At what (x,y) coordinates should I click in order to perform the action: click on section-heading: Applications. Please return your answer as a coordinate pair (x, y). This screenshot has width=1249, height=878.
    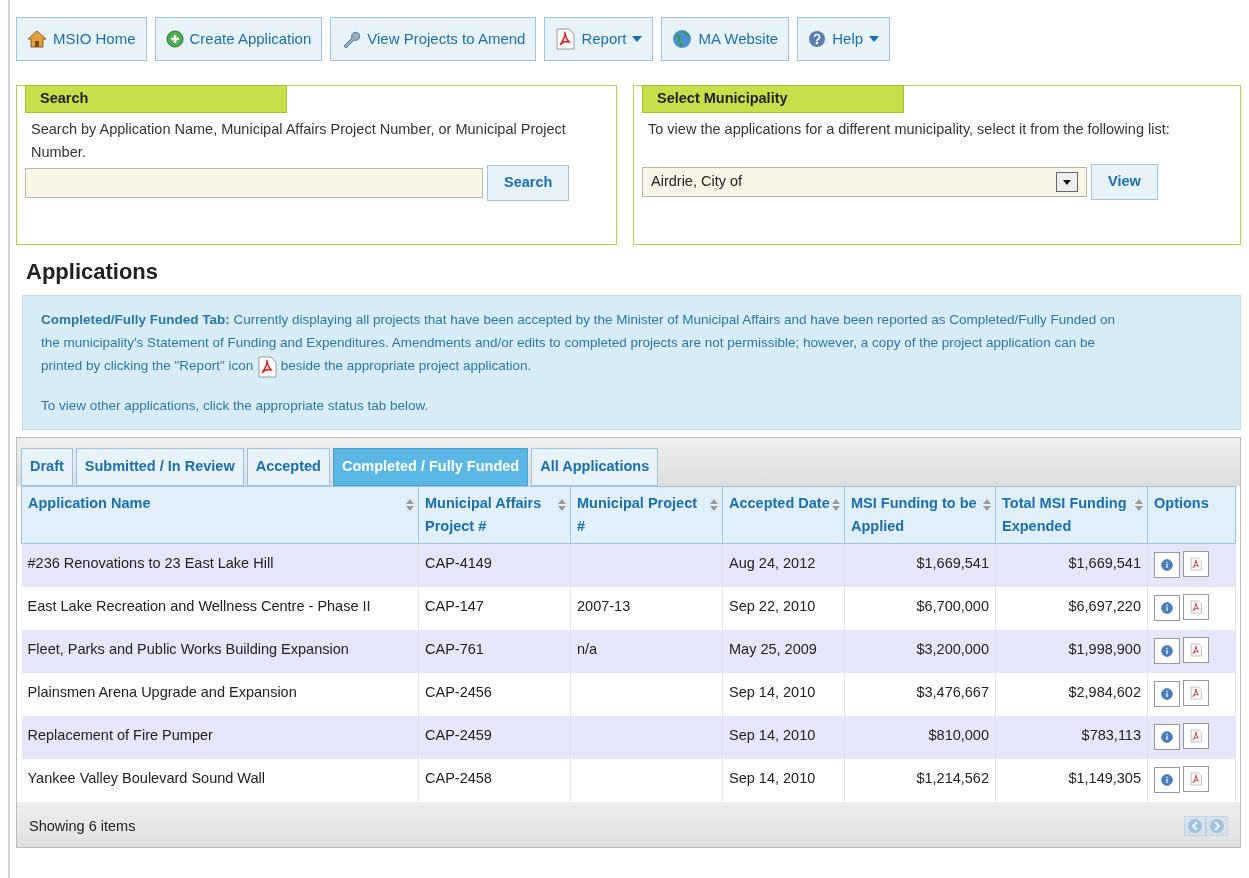
    Looking at the image, I should click on (92, 272).